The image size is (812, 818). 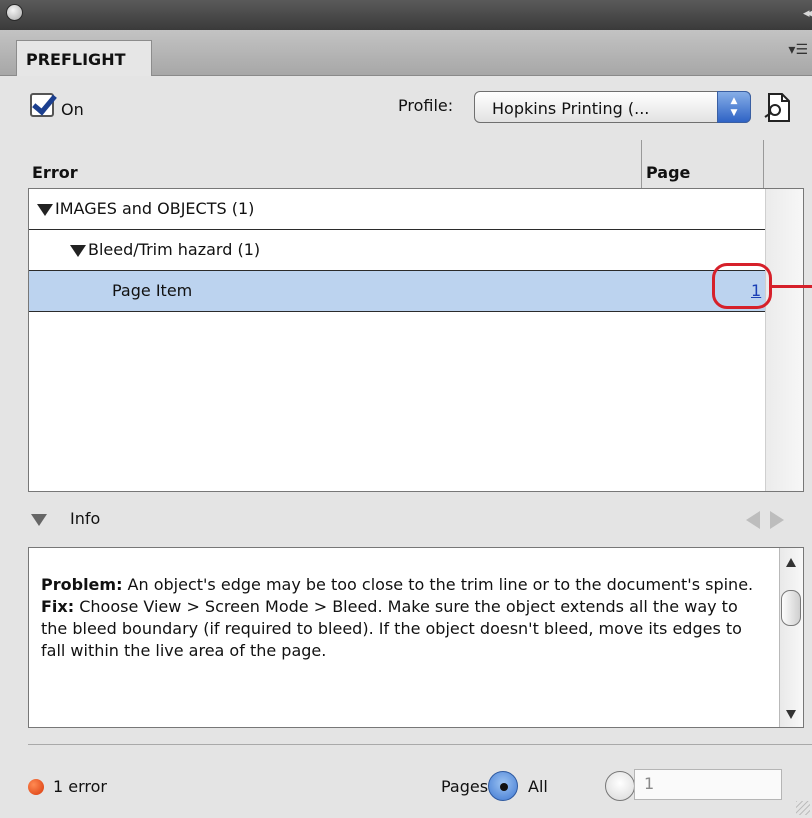 I want to click on column-header-page: Page, so click(x=702, y=164).